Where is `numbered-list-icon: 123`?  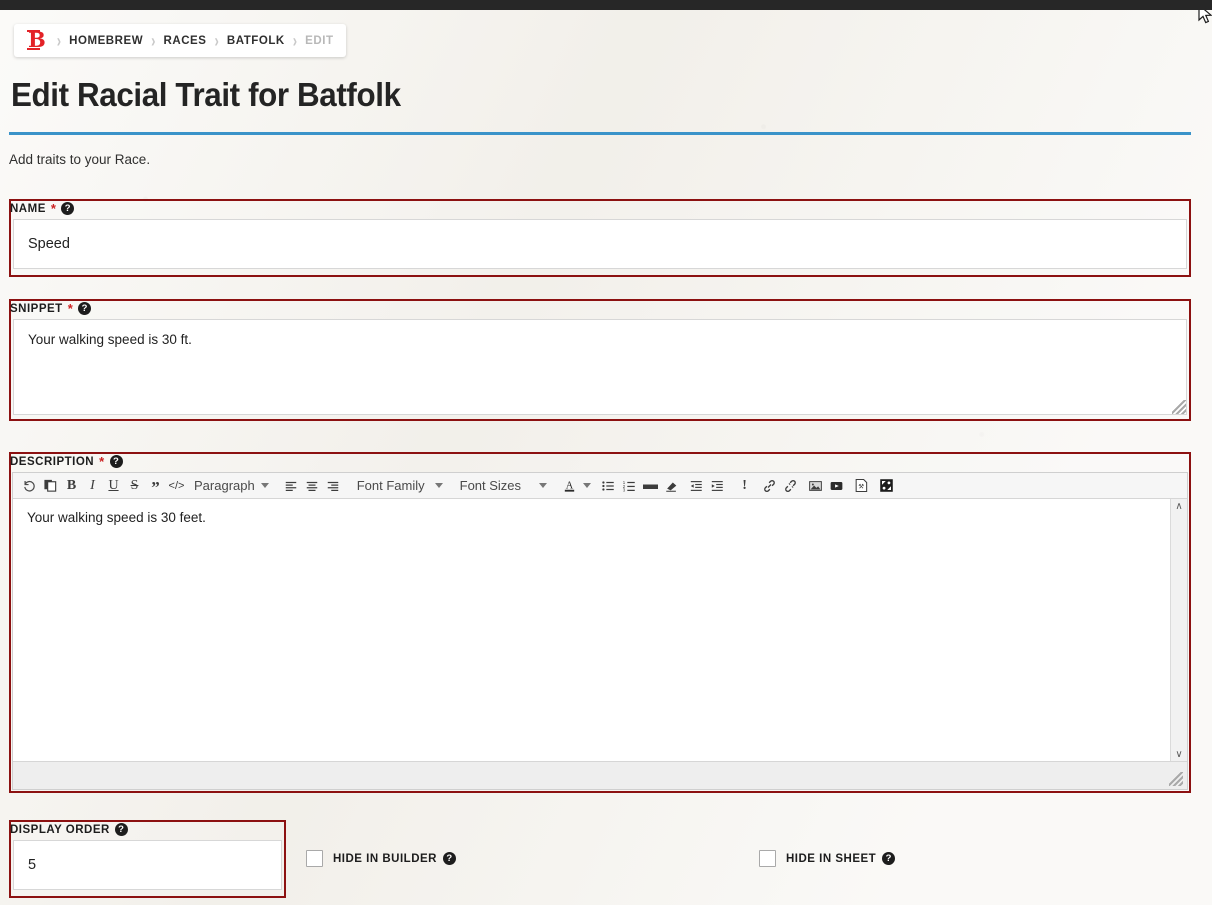 numbered-list-icon: 123 is located at coordinates (629, 486).